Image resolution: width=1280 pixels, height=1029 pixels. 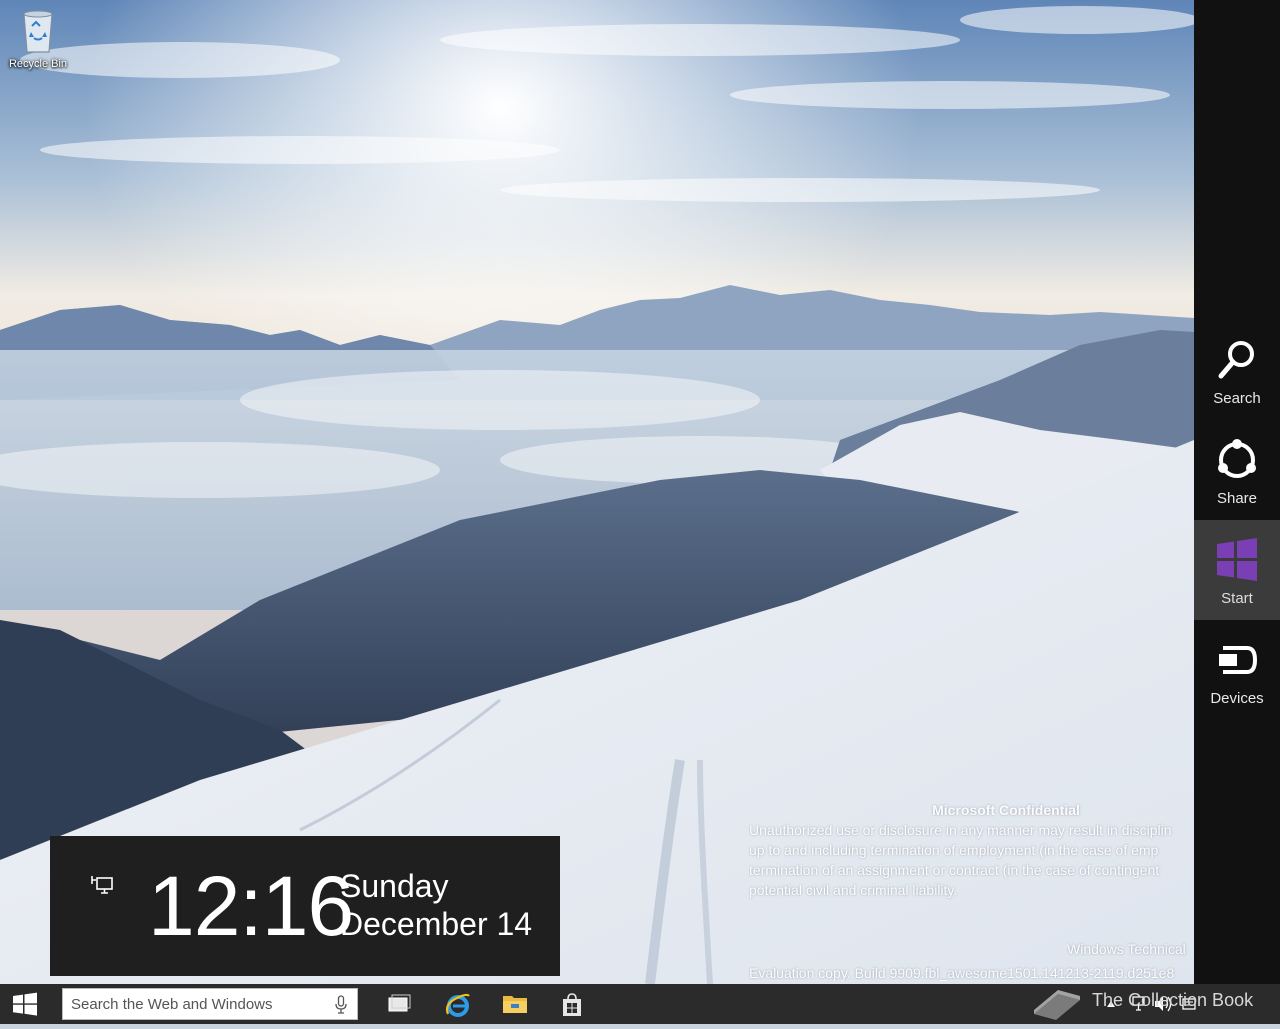 What do you see at coordinates (38, 64) in the screenshot?
I see `desktop-icon-label: Recycle Bin` at bounding box center [38, 64].